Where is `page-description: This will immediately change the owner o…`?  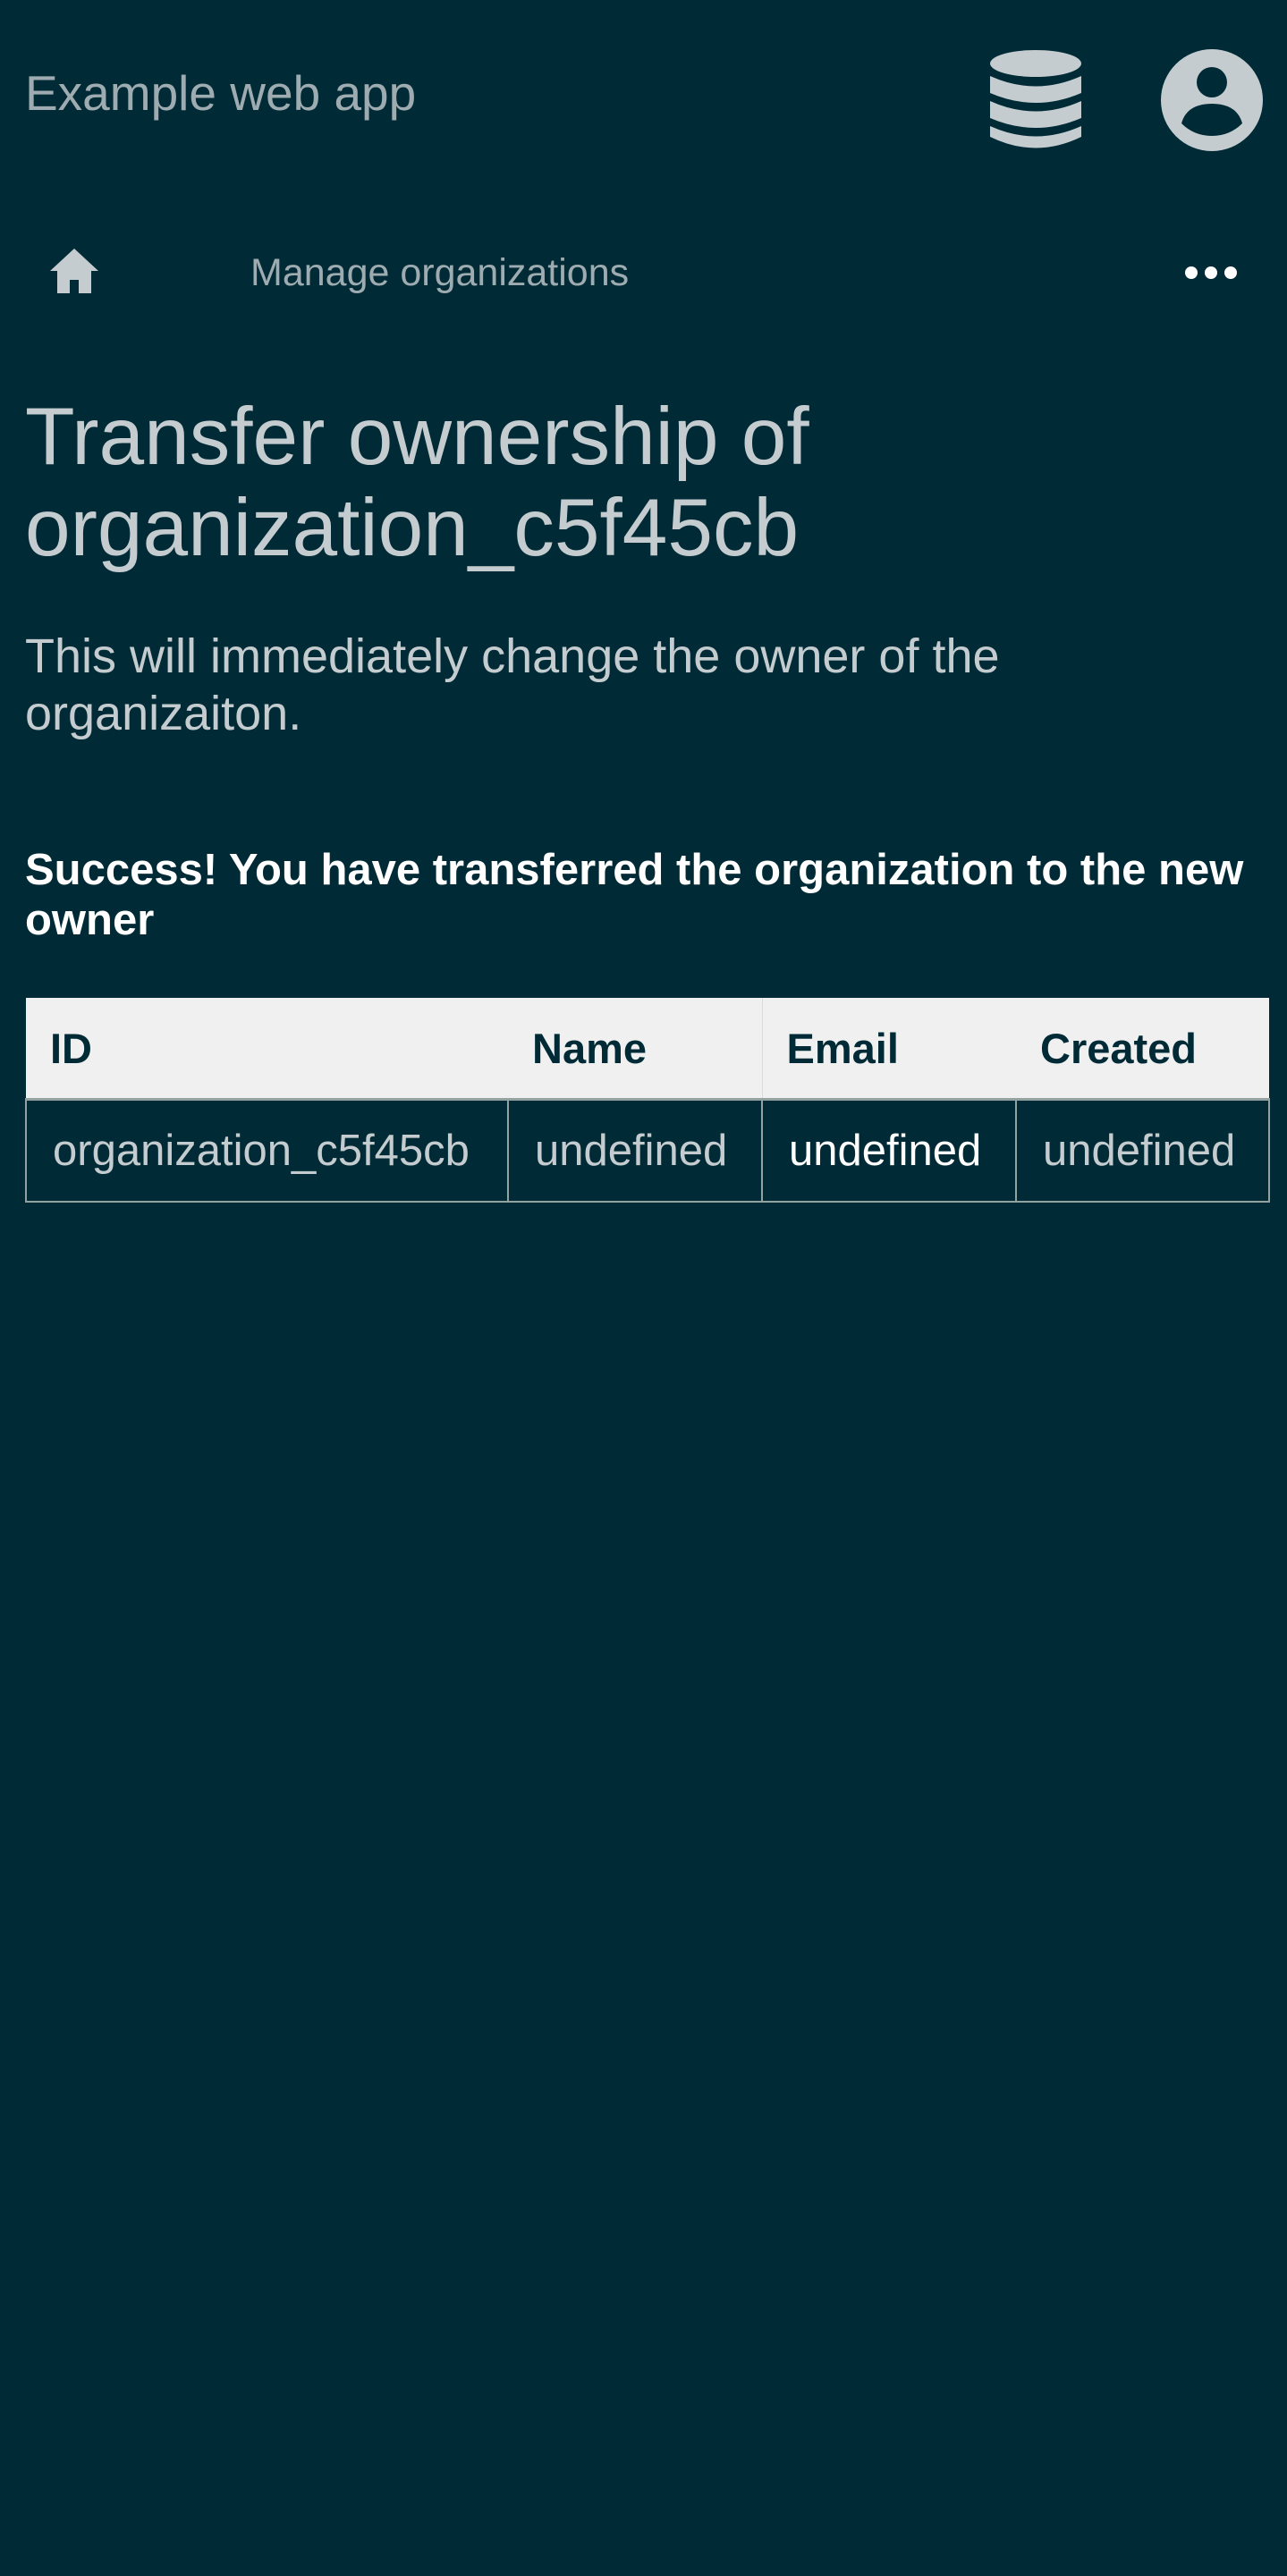 page-description: This will immediately change the owner o… is located at coordinates (512, 684).